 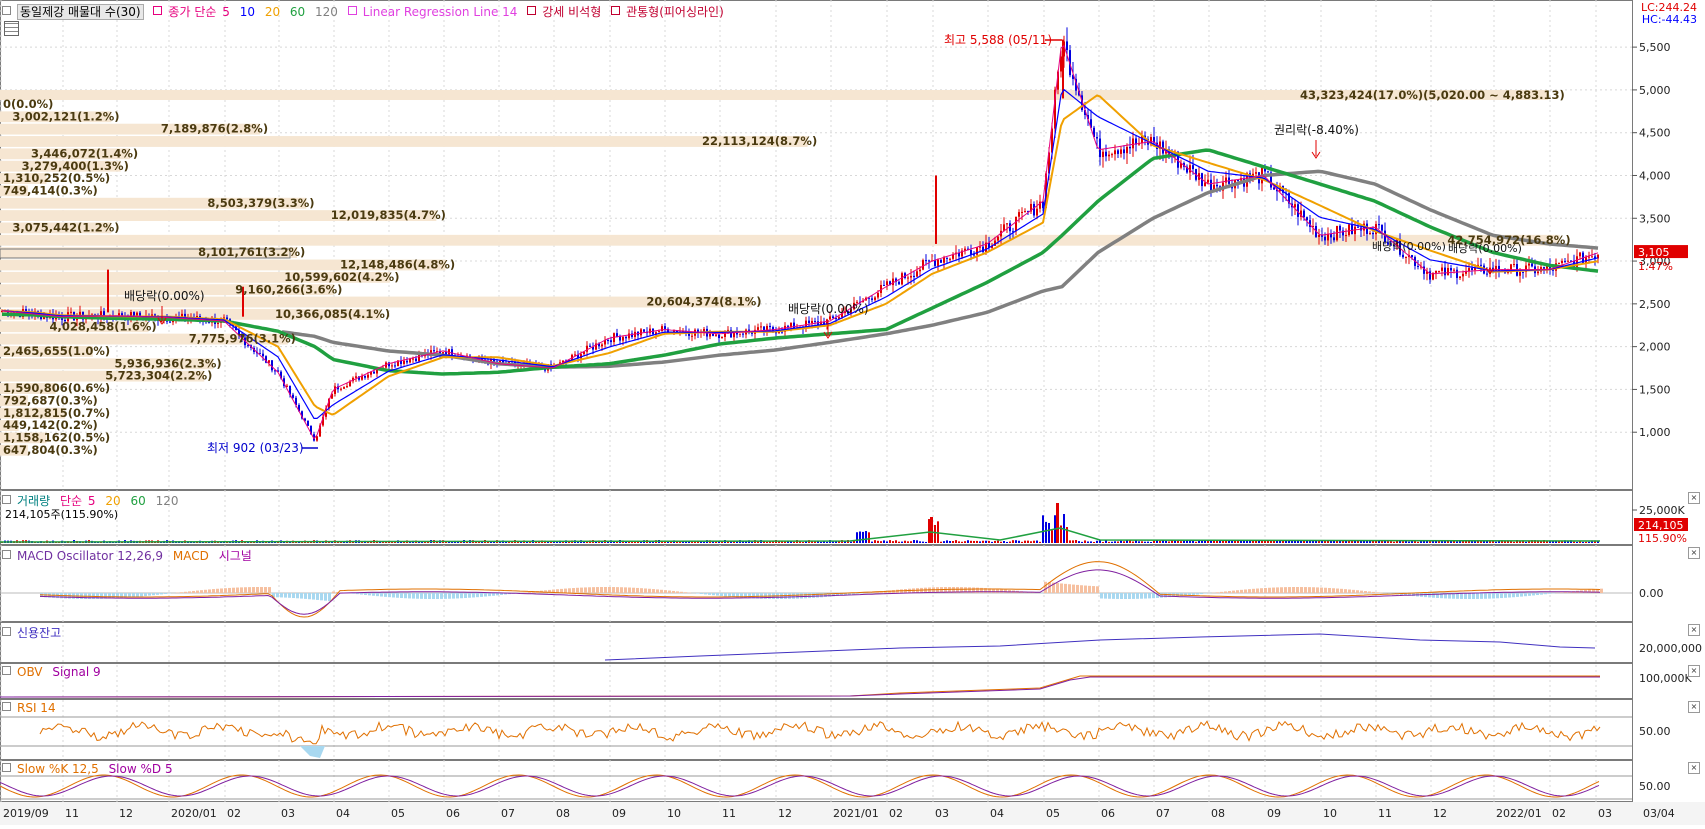 I want to click on strong-label: 강세 비석형, so click(x=571, y=12).